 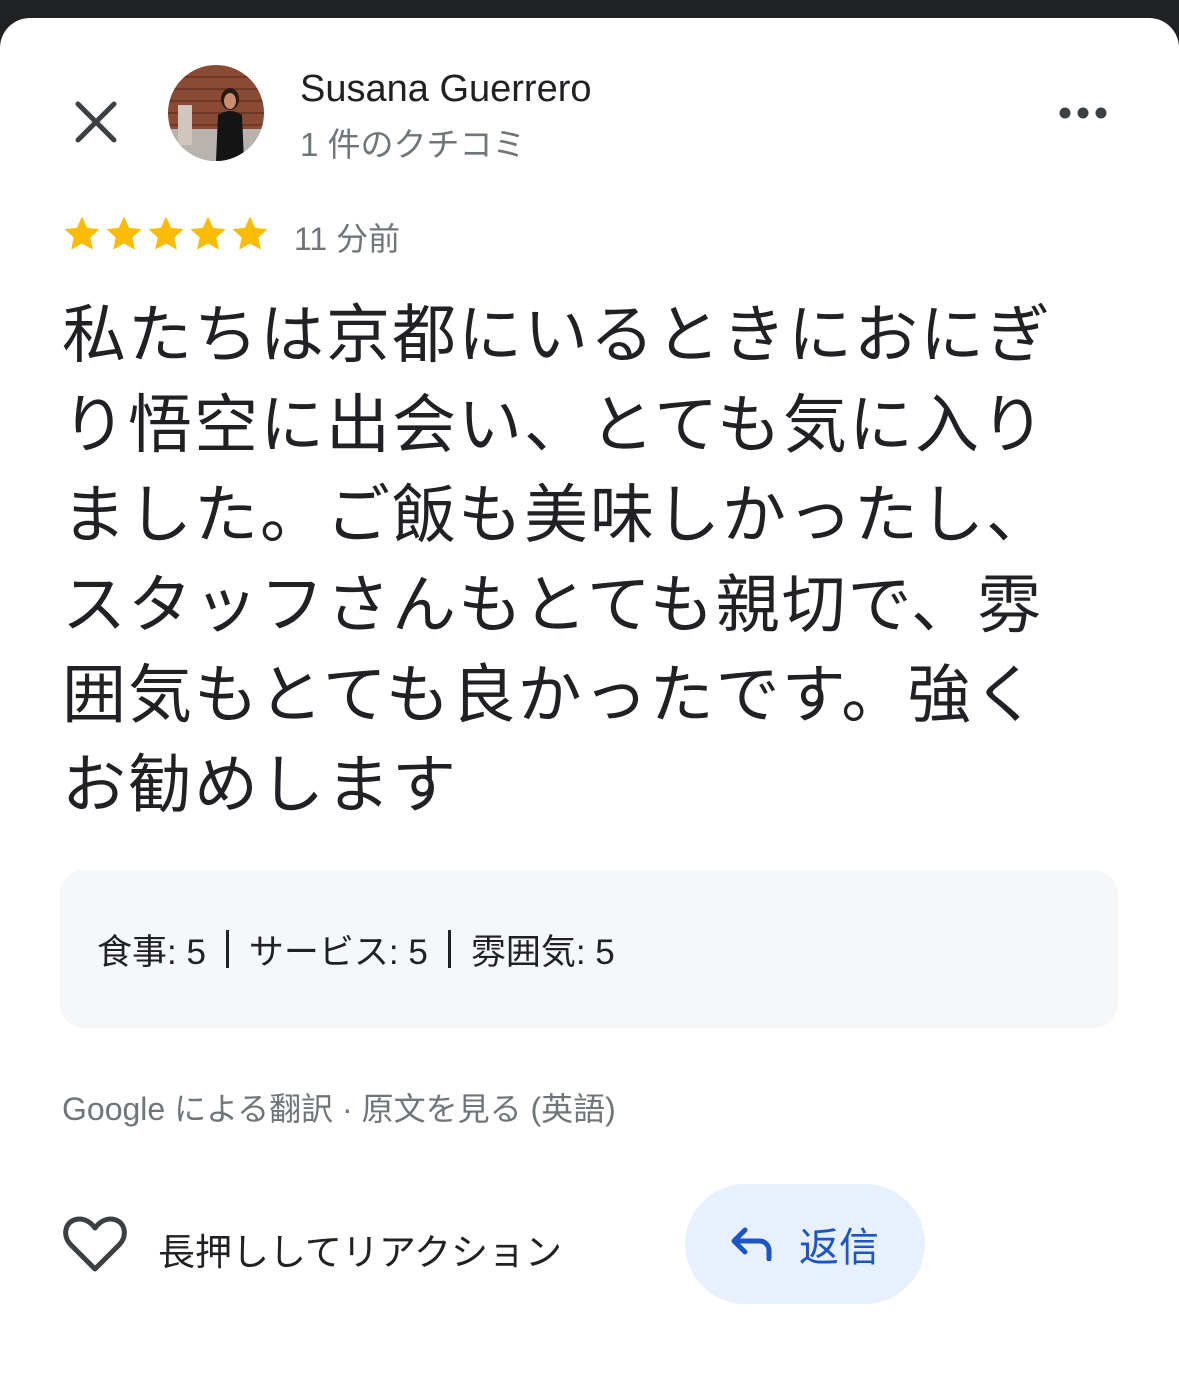 I want to click on star-rating, so click(x=166, y=234).